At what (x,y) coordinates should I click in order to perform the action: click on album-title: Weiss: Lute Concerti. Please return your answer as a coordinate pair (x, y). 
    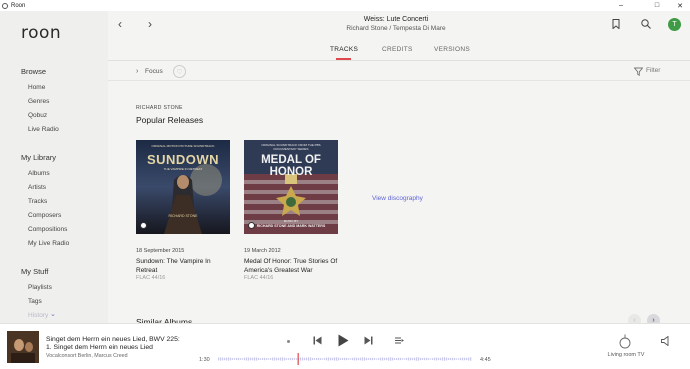
    Looking at the image, I should click on (396, 19).